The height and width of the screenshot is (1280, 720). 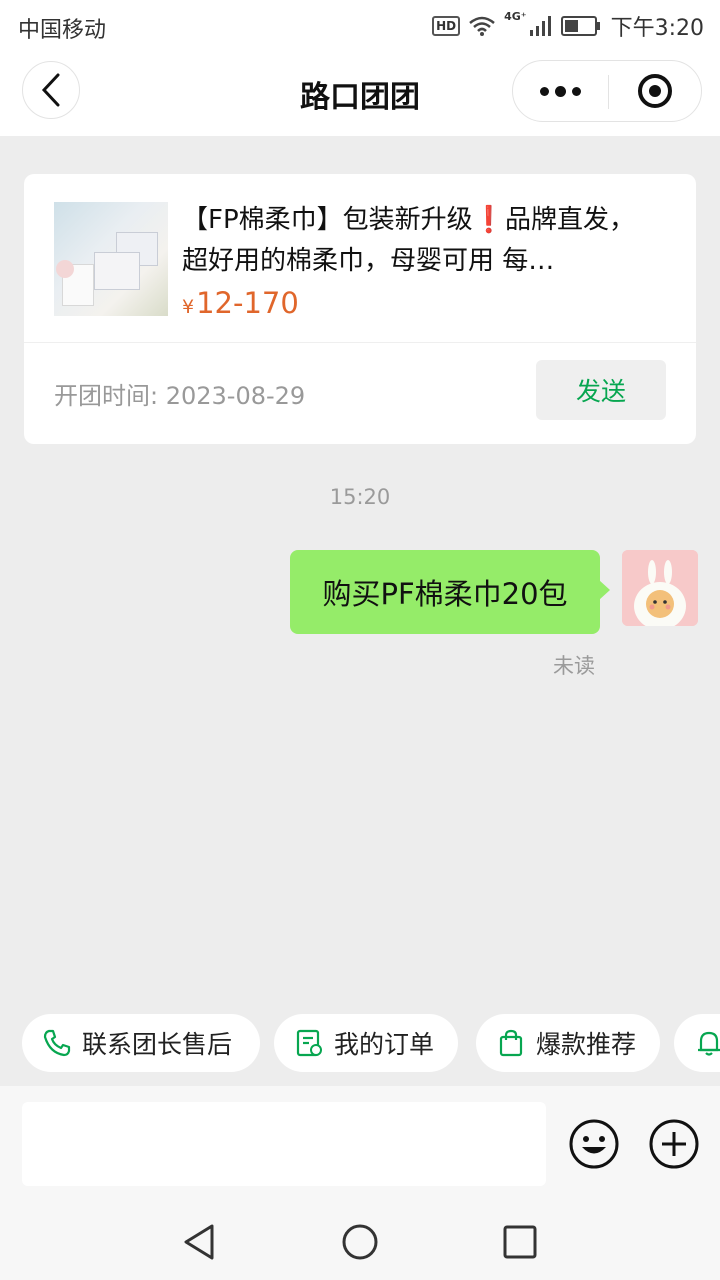 What do you see at coordinates (360, 497) in the screenshot?
I see `chat-timestamp: 15:20` at bounding box center [360, 497].